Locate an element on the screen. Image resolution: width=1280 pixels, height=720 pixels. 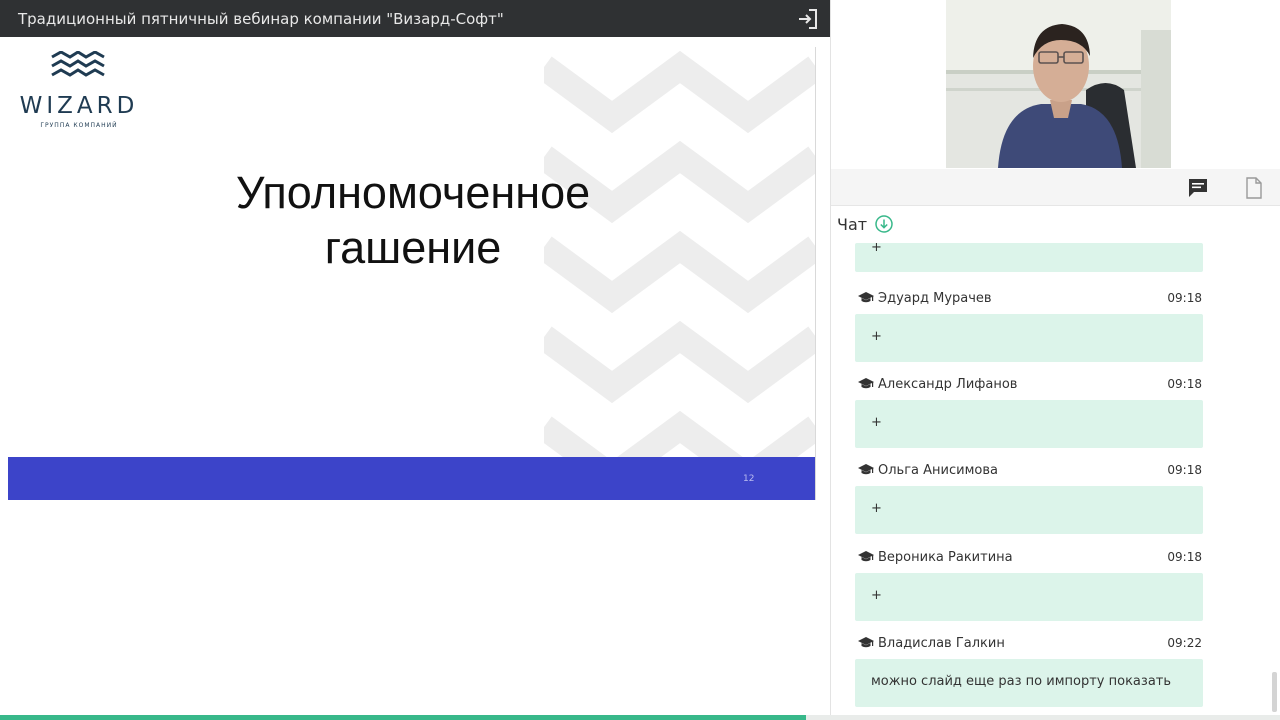
chat-message-header: Вероника Ракитина 09:18 is located at coordinates (1029, 559).